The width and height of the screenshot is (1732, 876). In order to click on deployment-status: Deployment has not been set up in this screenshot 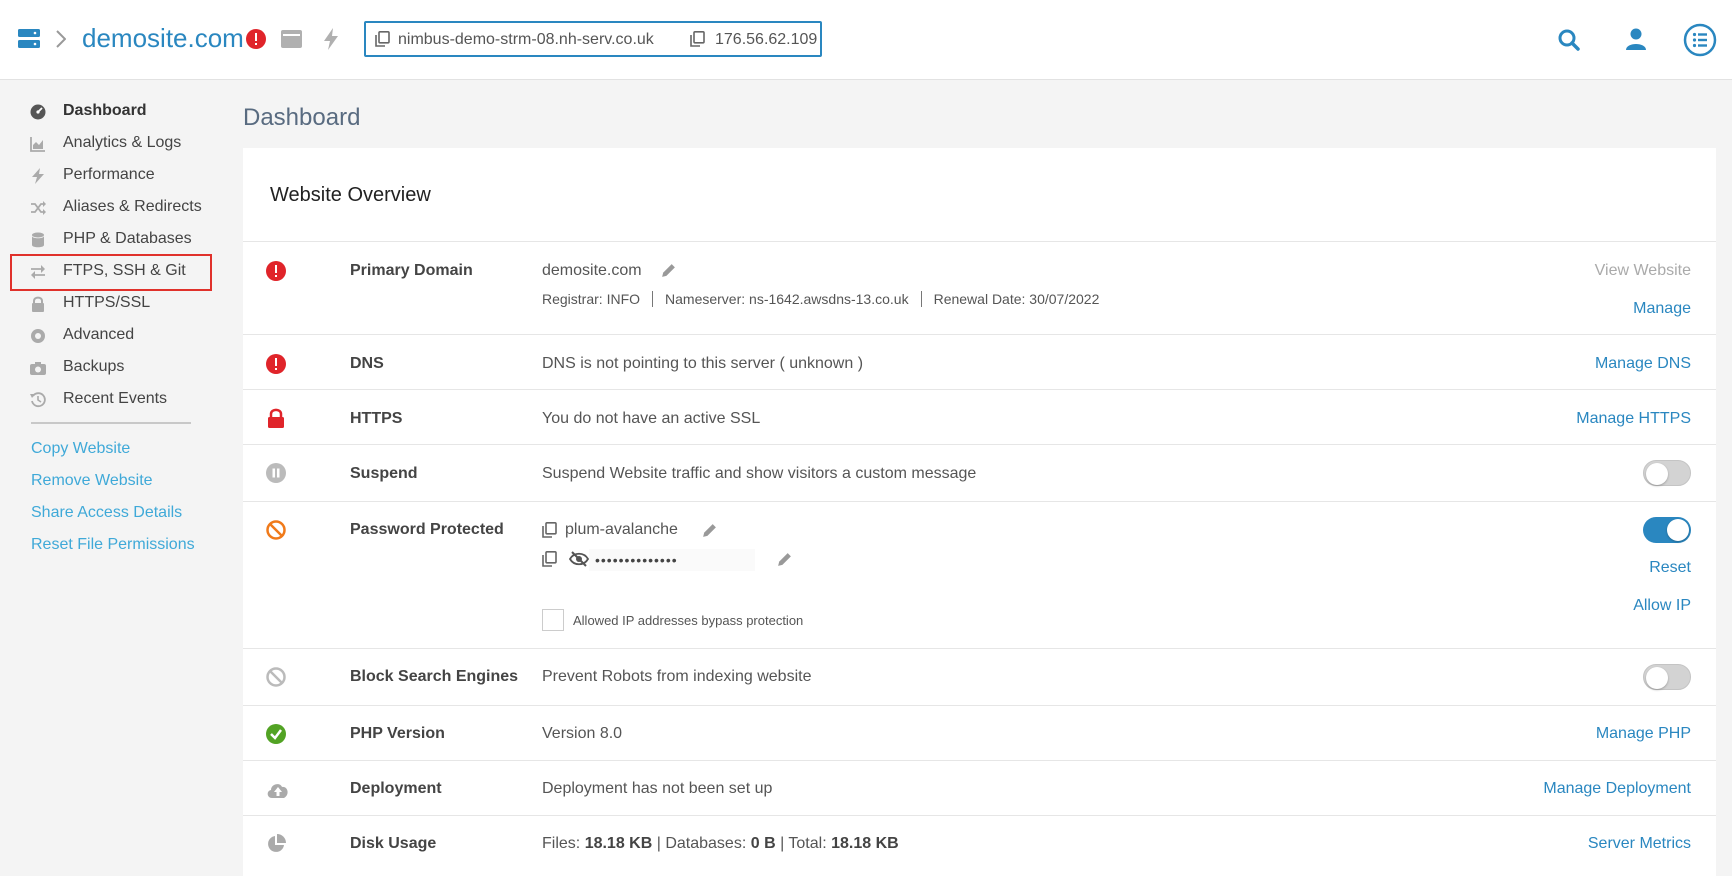, I will do `click(657, 788)`.